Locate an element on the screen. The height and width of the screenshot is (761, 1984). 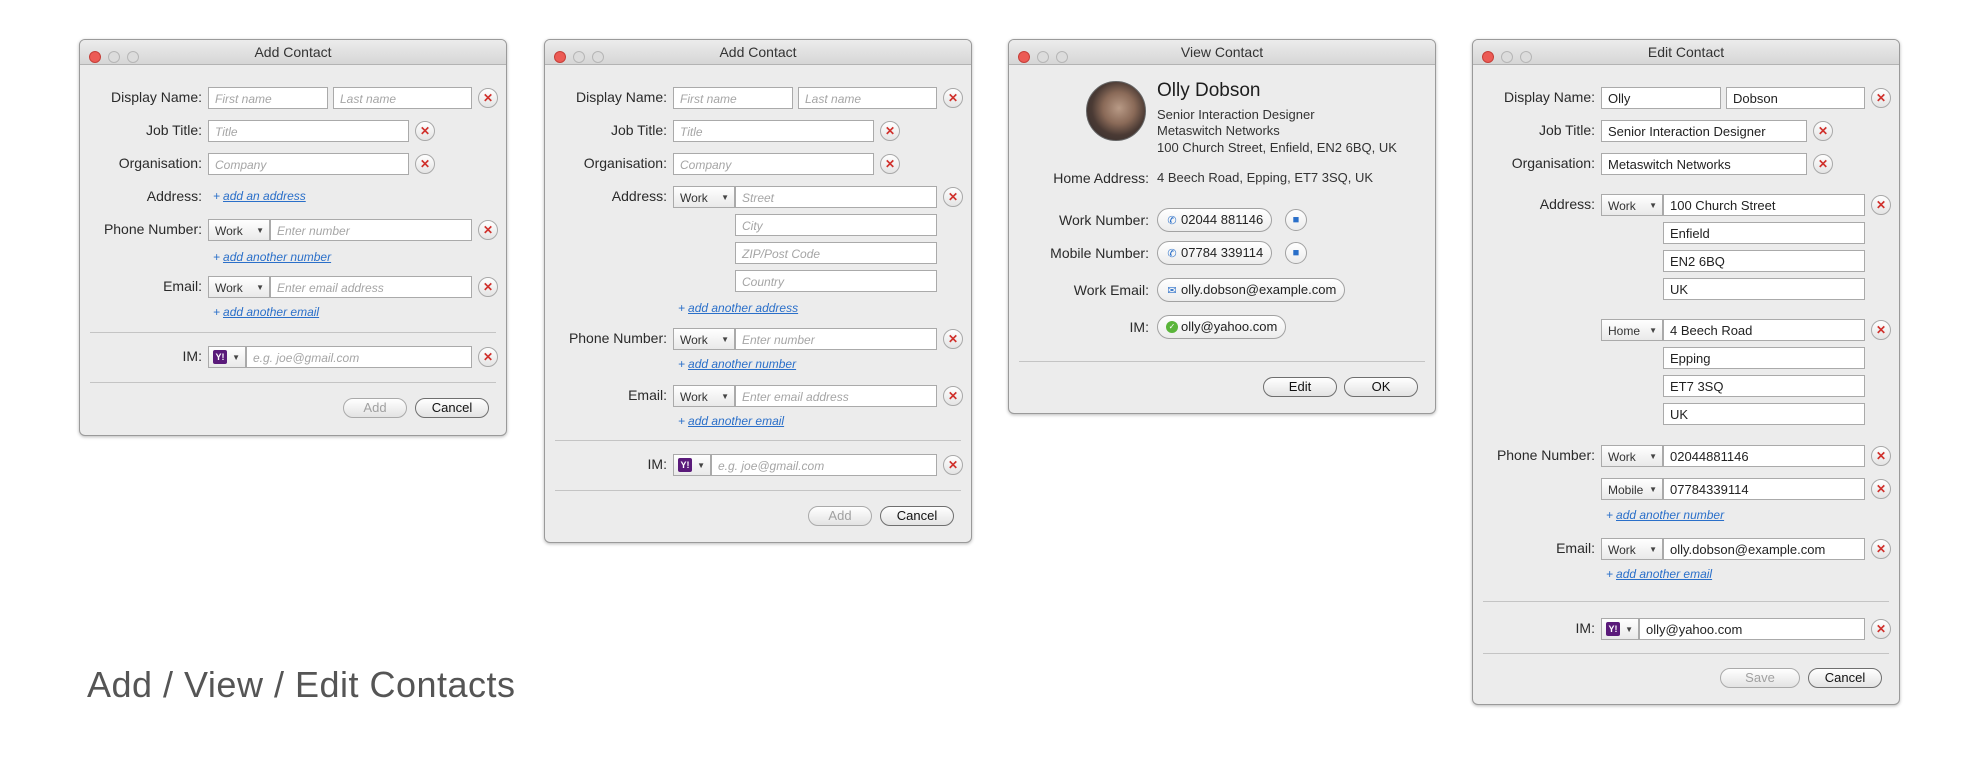
im-input: olly@yahoo.com is located at coordinates (1752, 629).